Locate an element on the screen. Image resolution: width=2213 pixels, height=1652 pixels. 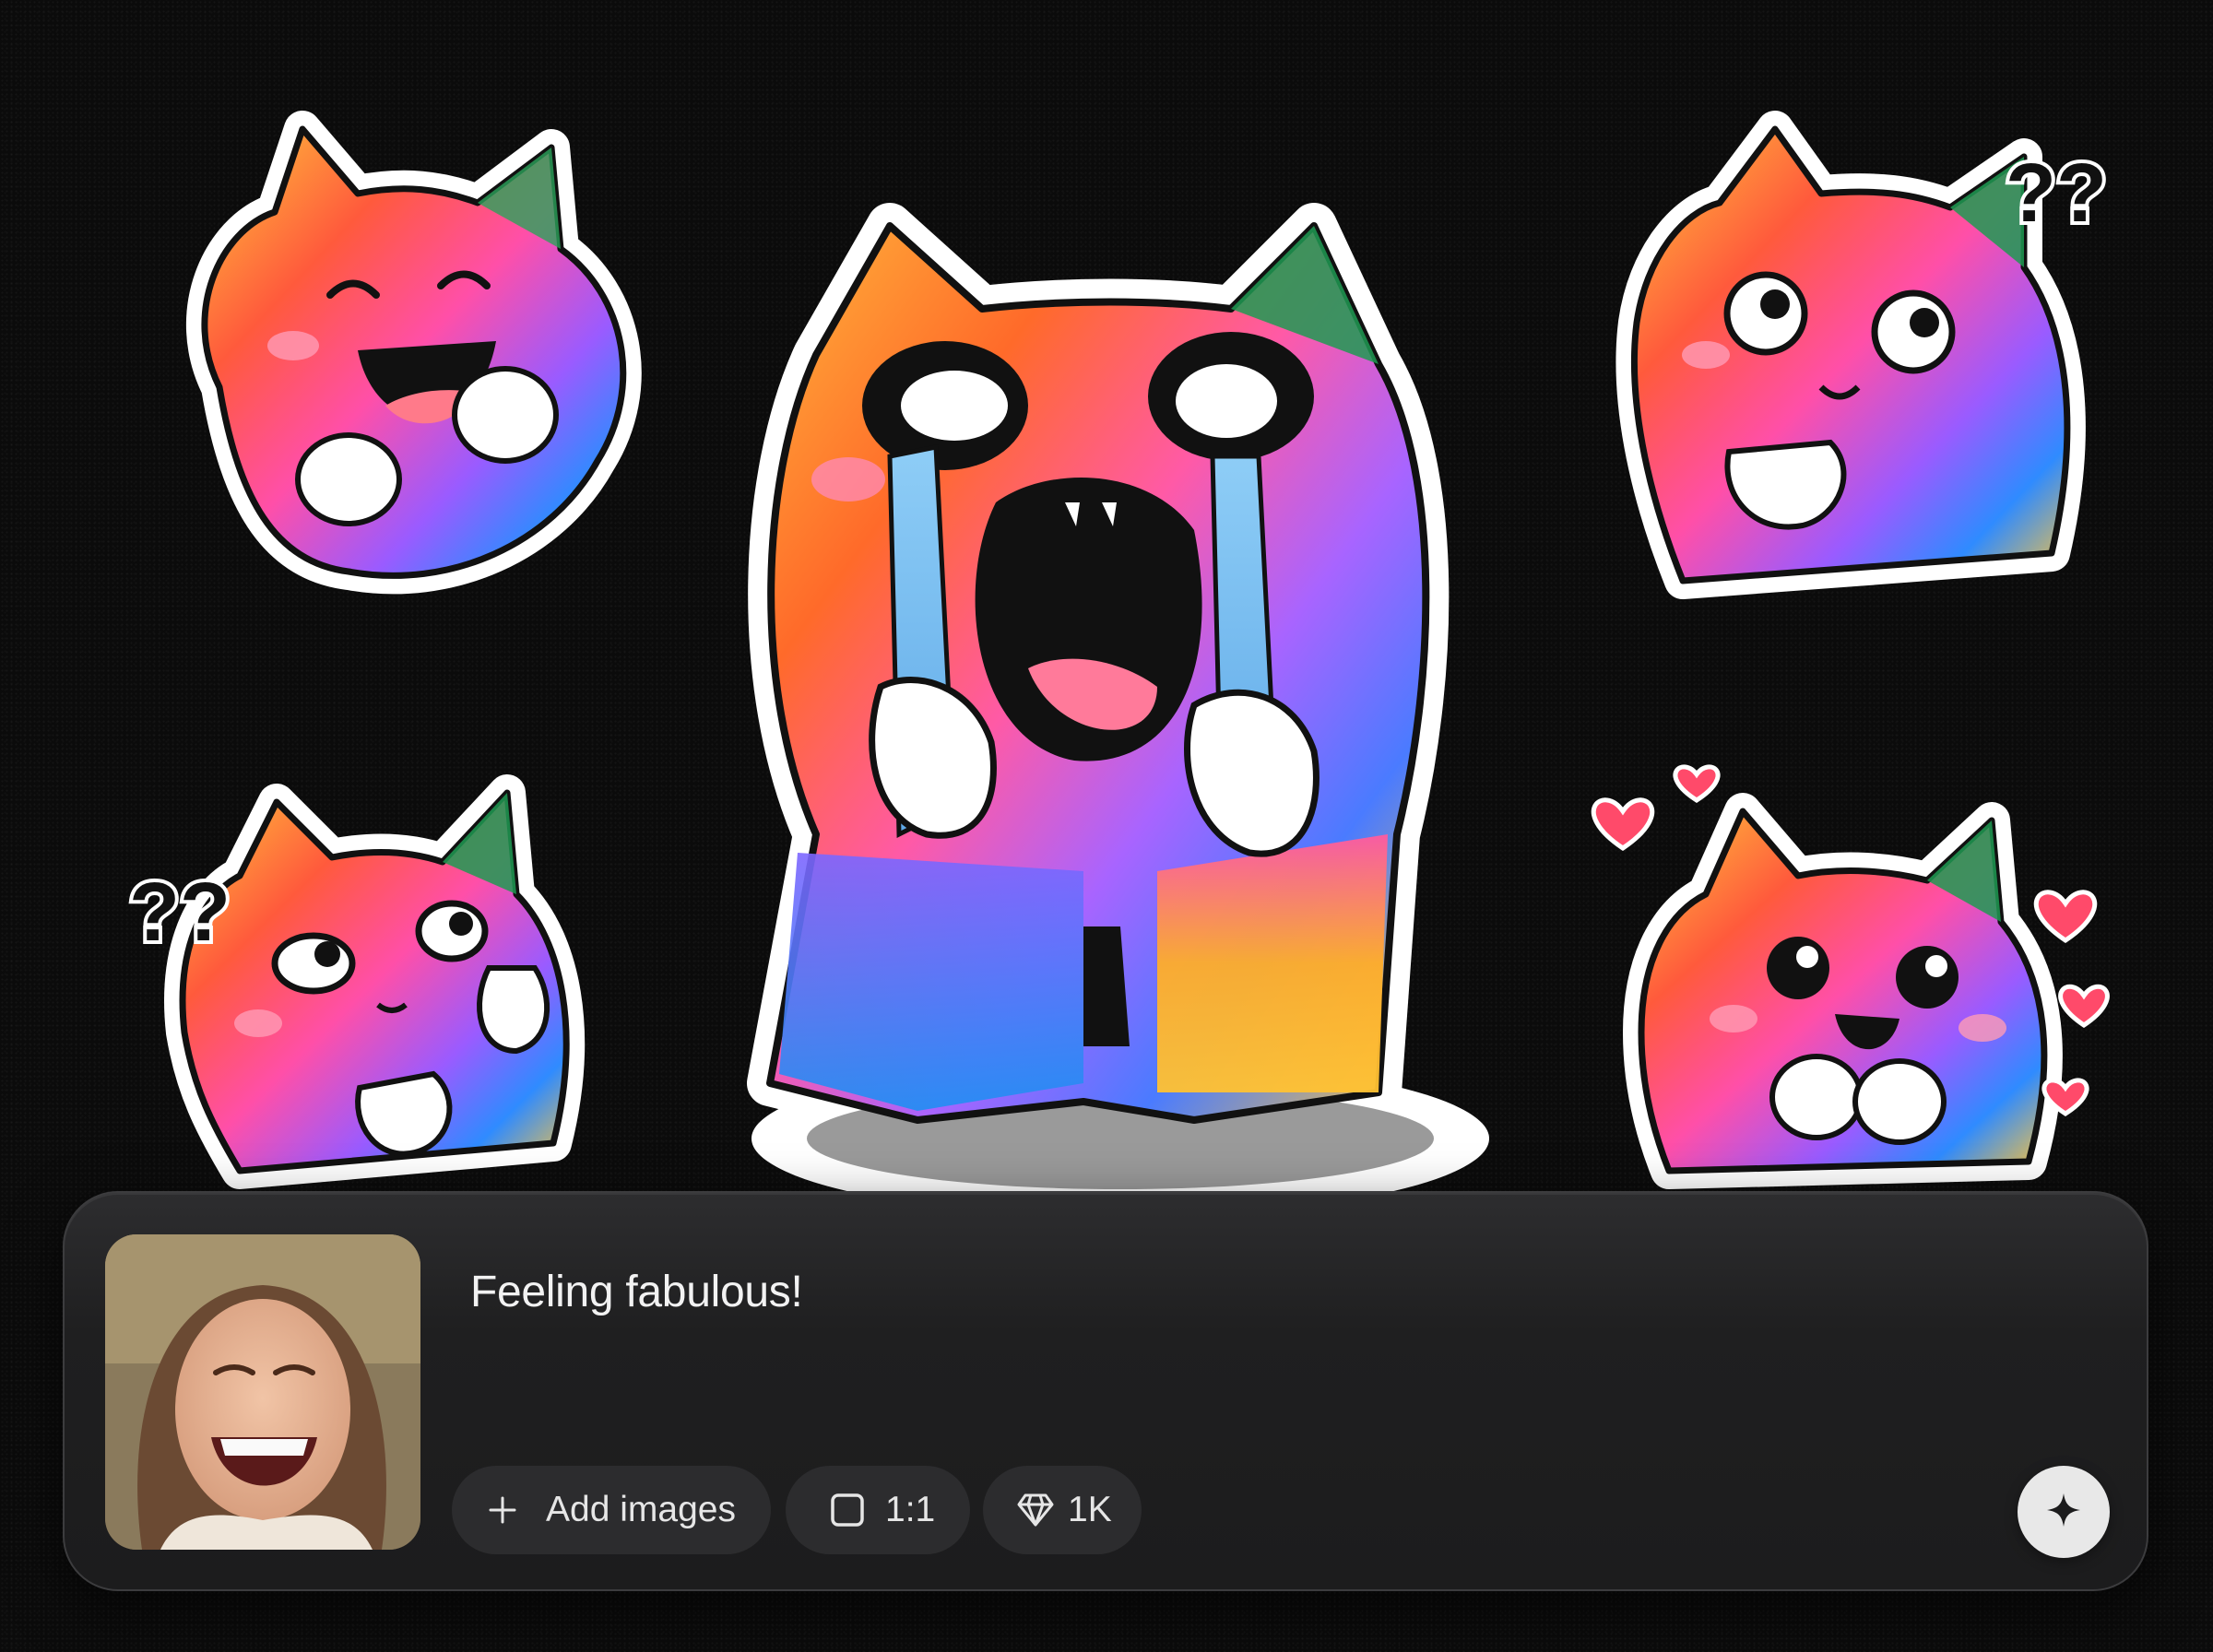
generate-button is located at coordinates (2064, 1512).